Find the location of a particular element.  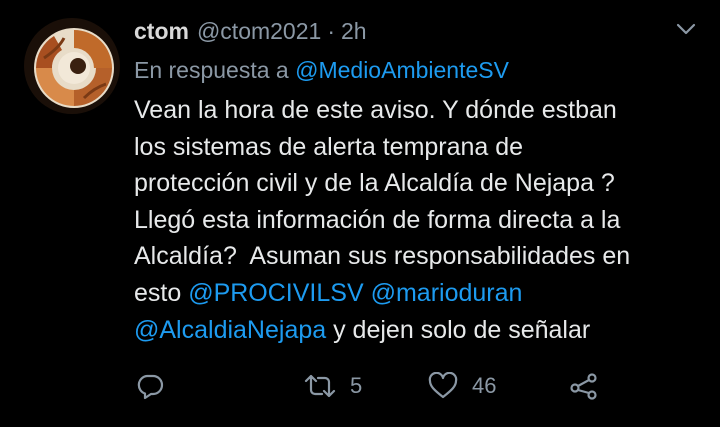

mention-marioduran: @marioduran is located at coordinates (447, 293).